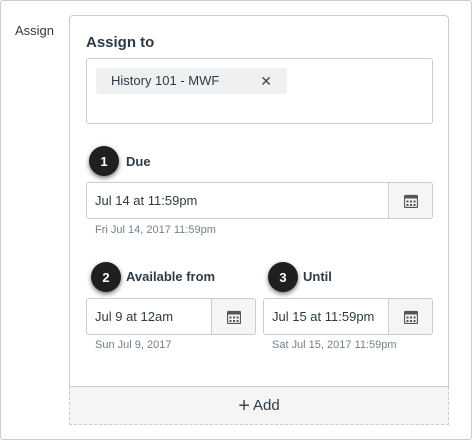 This screenshot has width=472, height=440. I want to click on assign-section-label: Assign, so click(35, 30).